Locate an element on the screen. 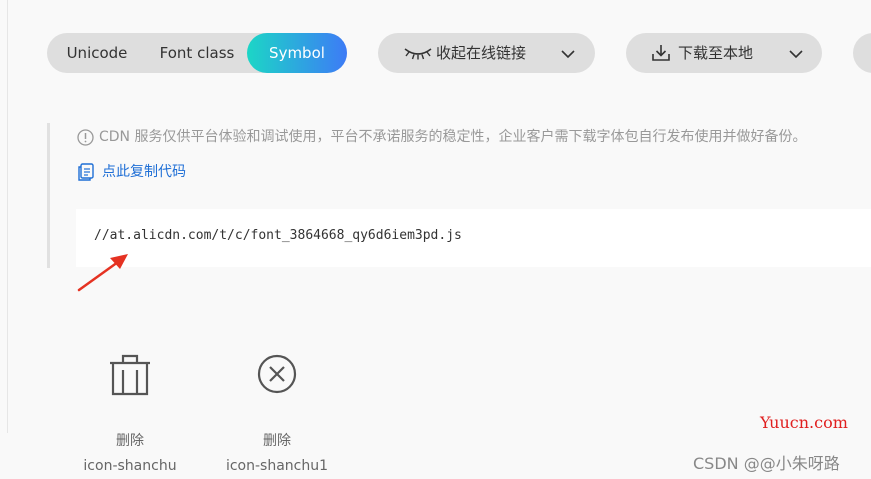  copy-code-label: 点此复制代码 is located at coordinates (144, 172).